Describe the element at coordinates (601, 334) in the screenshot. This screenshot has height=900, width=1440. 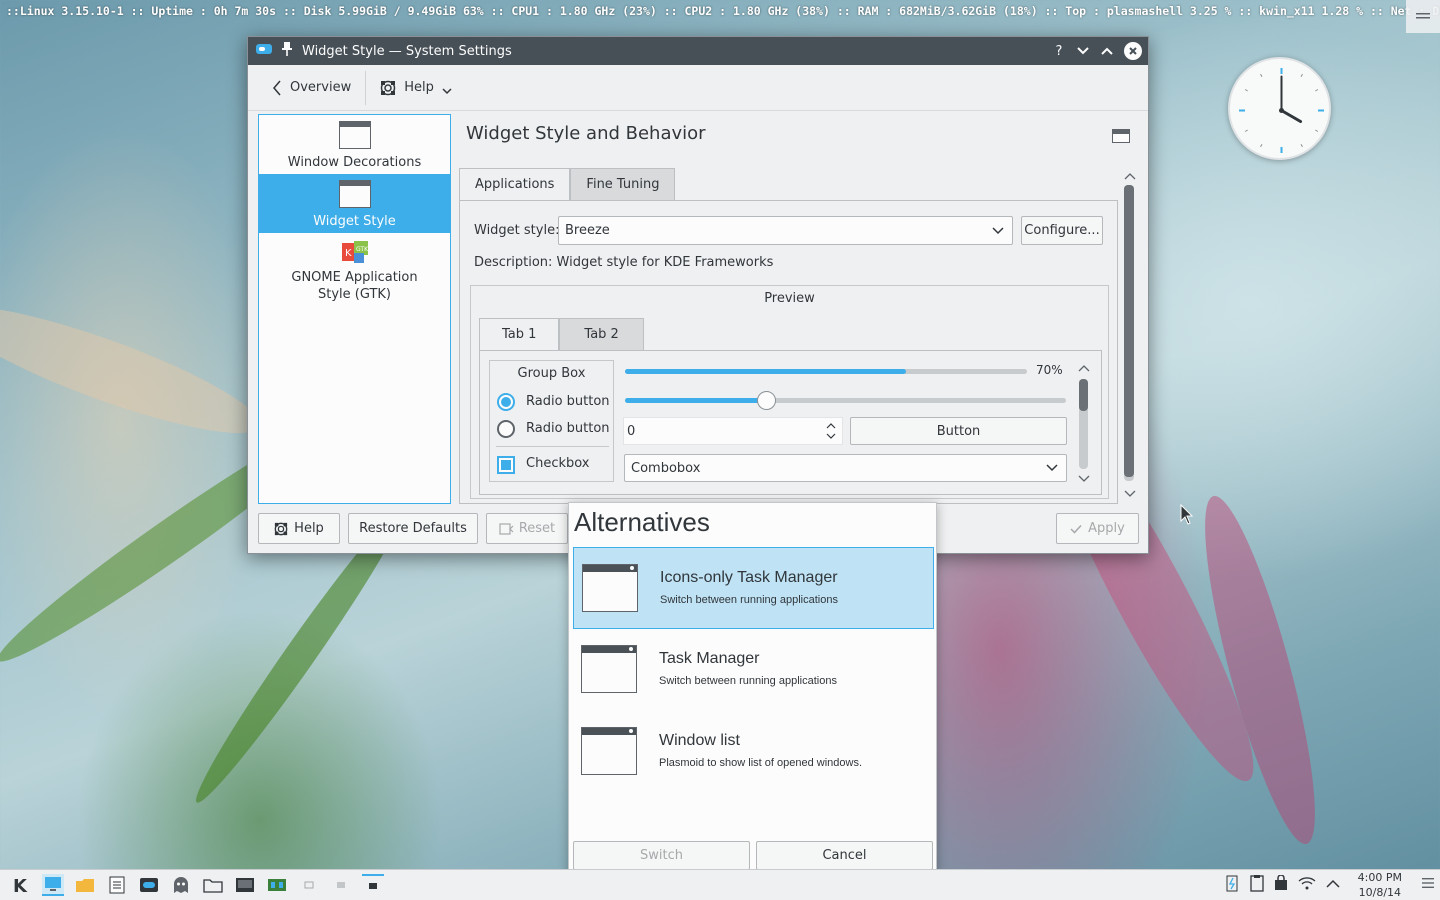
I see `tab-2: Tab 2` at that location.